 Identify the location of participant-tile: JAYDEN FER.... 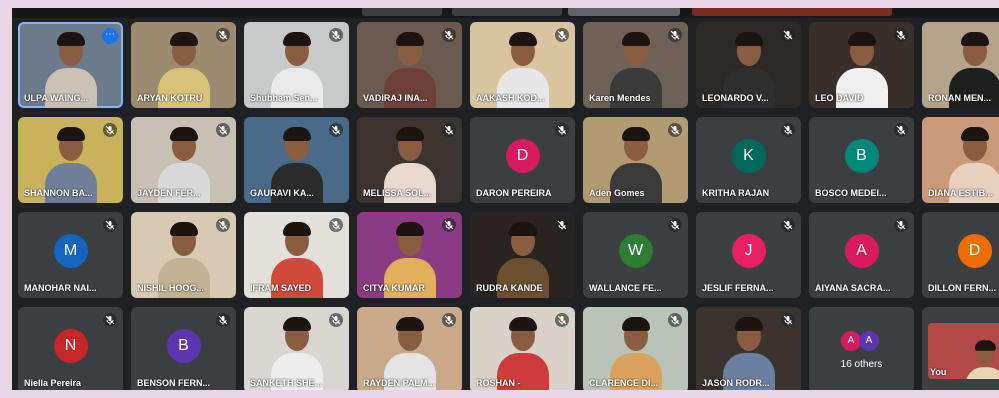
(183, 160).